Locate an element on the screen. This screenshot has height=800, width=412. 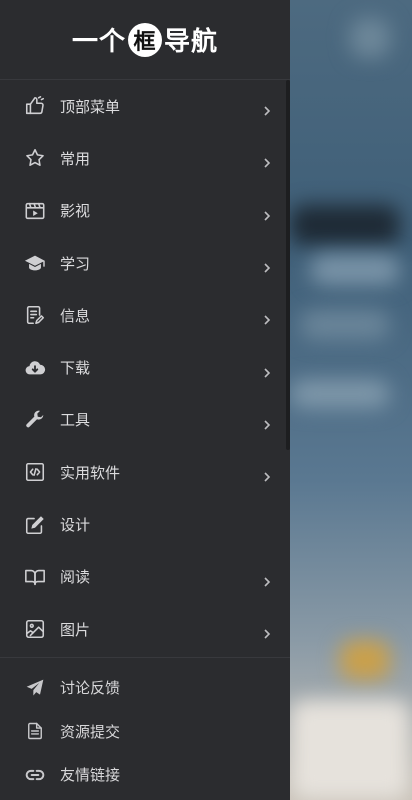
menu-item-top-menu: 顶部菜单 is located at coordinates (145, 106).